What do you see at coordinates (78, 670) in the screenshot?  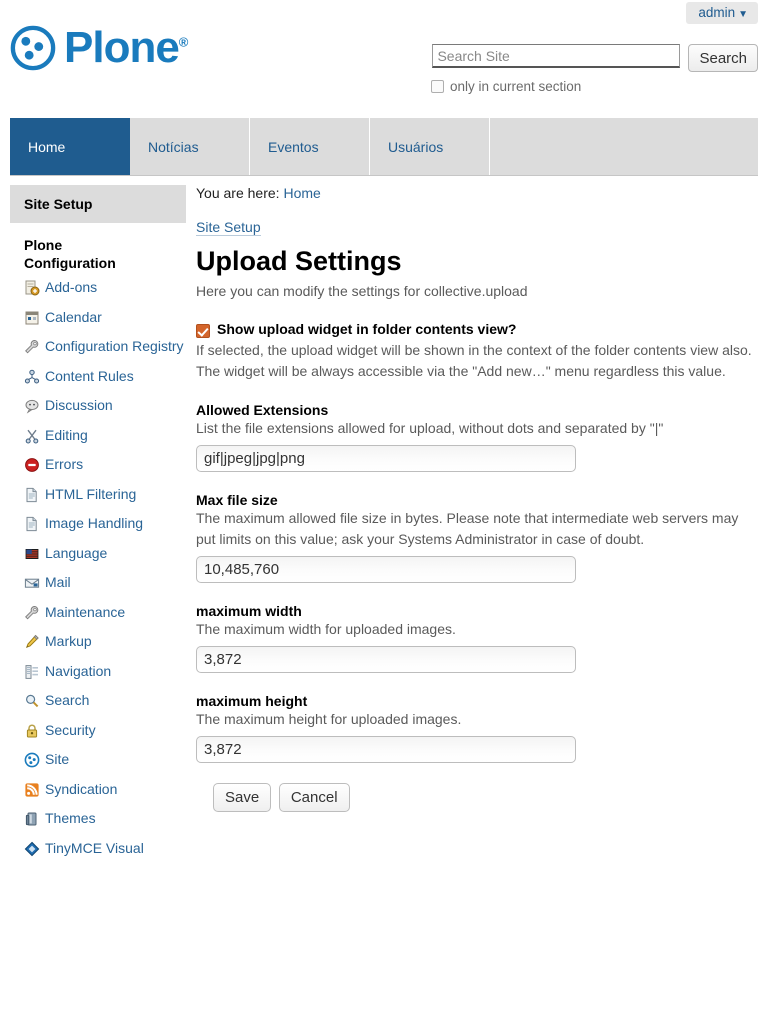 I see `sidebar-item-label: Navigation` at bounding box center [78, 670].